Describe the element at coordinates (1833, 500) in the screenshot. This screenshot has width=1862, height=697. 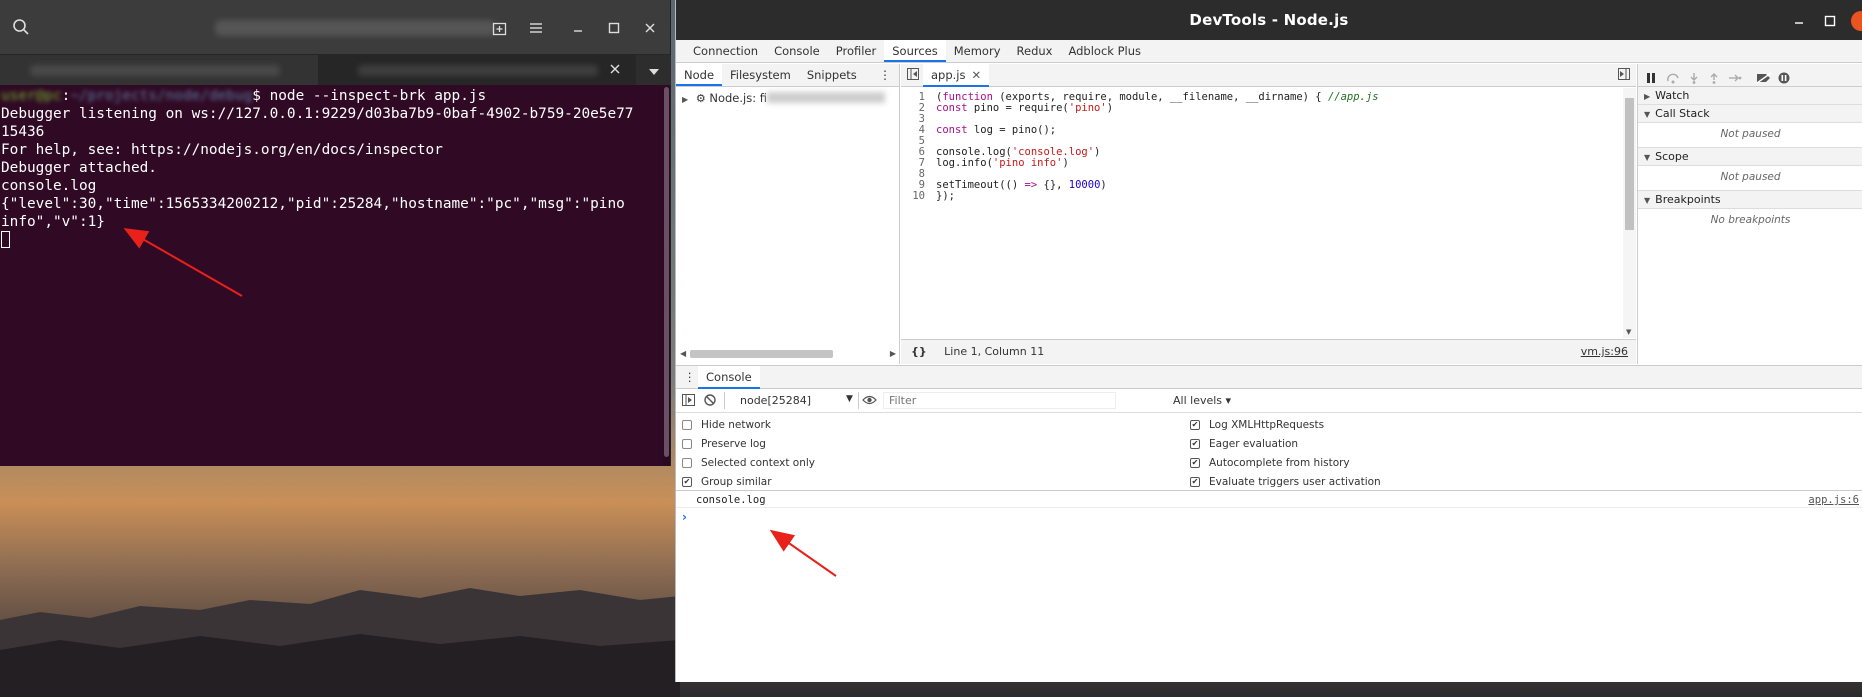
I see `console-message-source-link: app.js:6` at that location.